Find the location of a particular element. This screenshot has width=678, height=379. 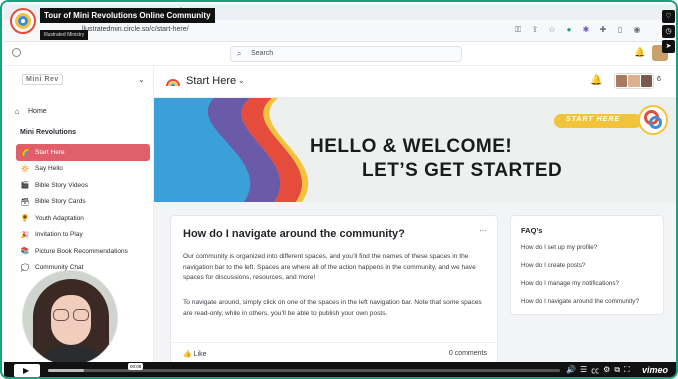

video-controls: ▶ 00:08 🔊 ☰ ㏄ ⚙ ⧉ ⛶ vimeo is located at coordinates (340, 369).